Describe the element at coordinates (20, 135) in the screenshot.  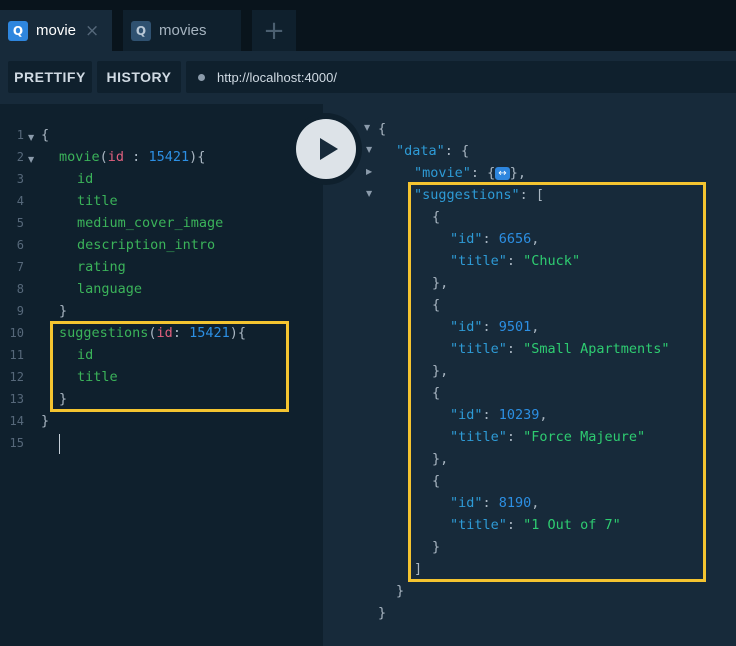
I see `line-number: 1` at that location.